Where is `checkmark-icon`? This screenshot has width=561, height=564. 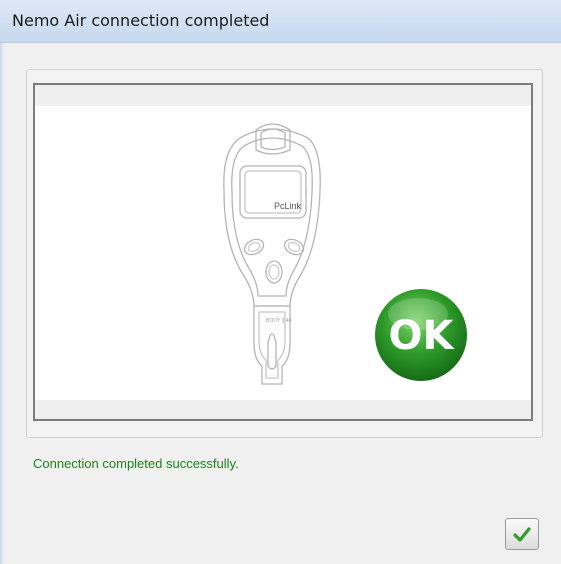 checkmark-icon is located at coordinates (522, 534).